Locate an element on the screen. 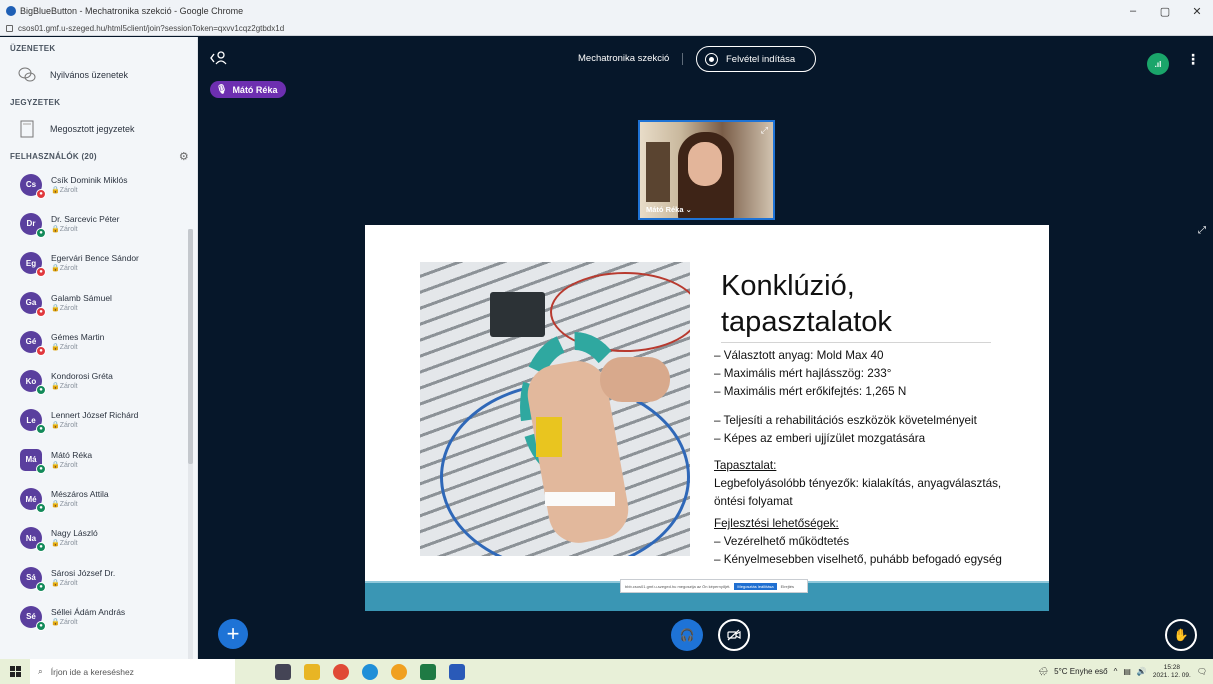 The height and width of the screenshot is (684, 1213). bigbluebutton-favicon-icon is located at coordinates (11, 11).